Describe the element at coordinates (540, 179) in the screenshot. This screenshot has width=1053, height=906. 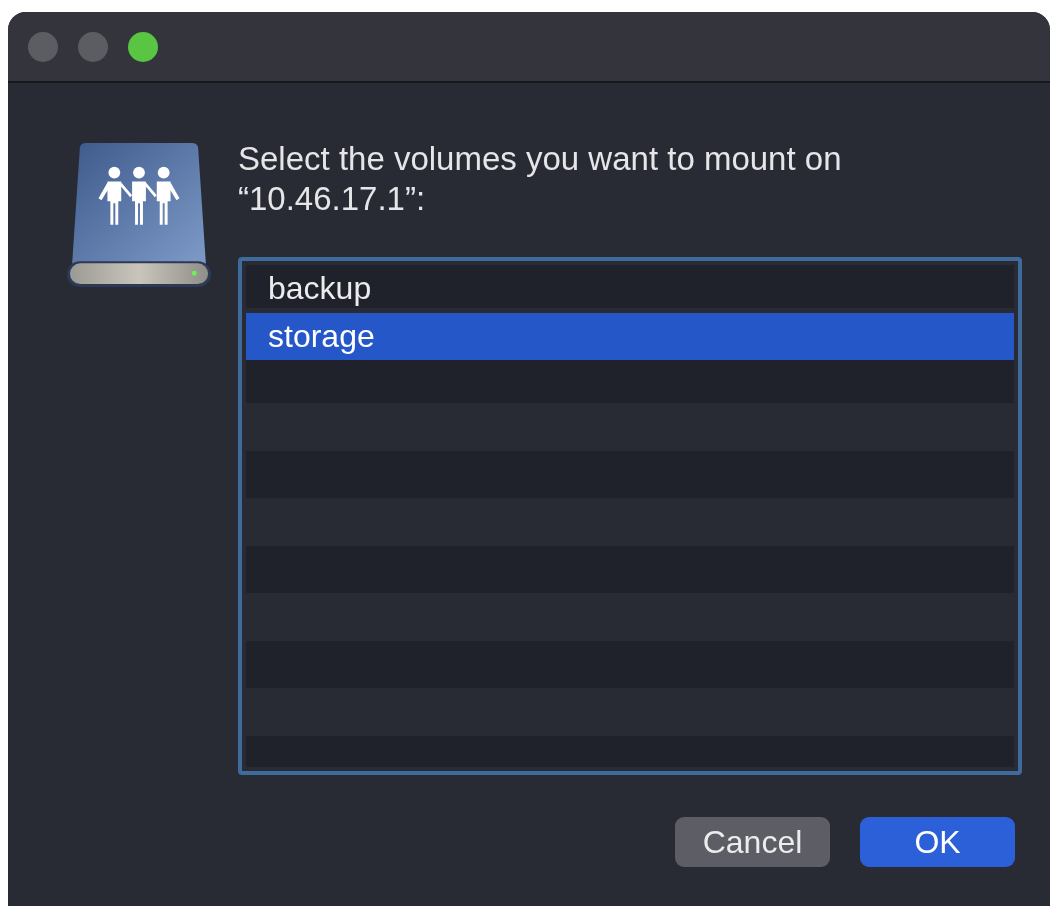
I see `prompt-text: Select the volumes you want to mount on “10.46.17.1”:` at that location.